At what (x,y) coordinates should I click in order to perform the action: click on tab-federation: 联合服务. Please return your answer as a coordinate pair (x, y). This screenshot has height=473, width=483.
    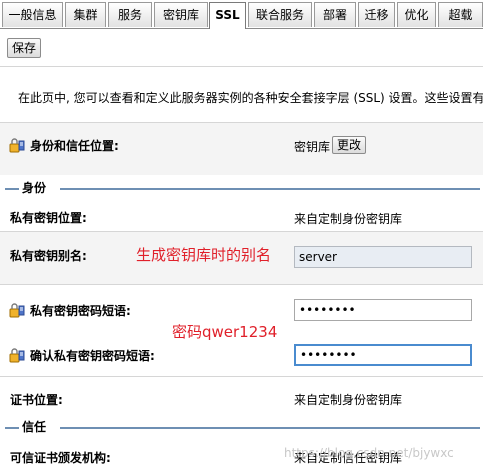
    Looking at the image, I should click on (280, 14).